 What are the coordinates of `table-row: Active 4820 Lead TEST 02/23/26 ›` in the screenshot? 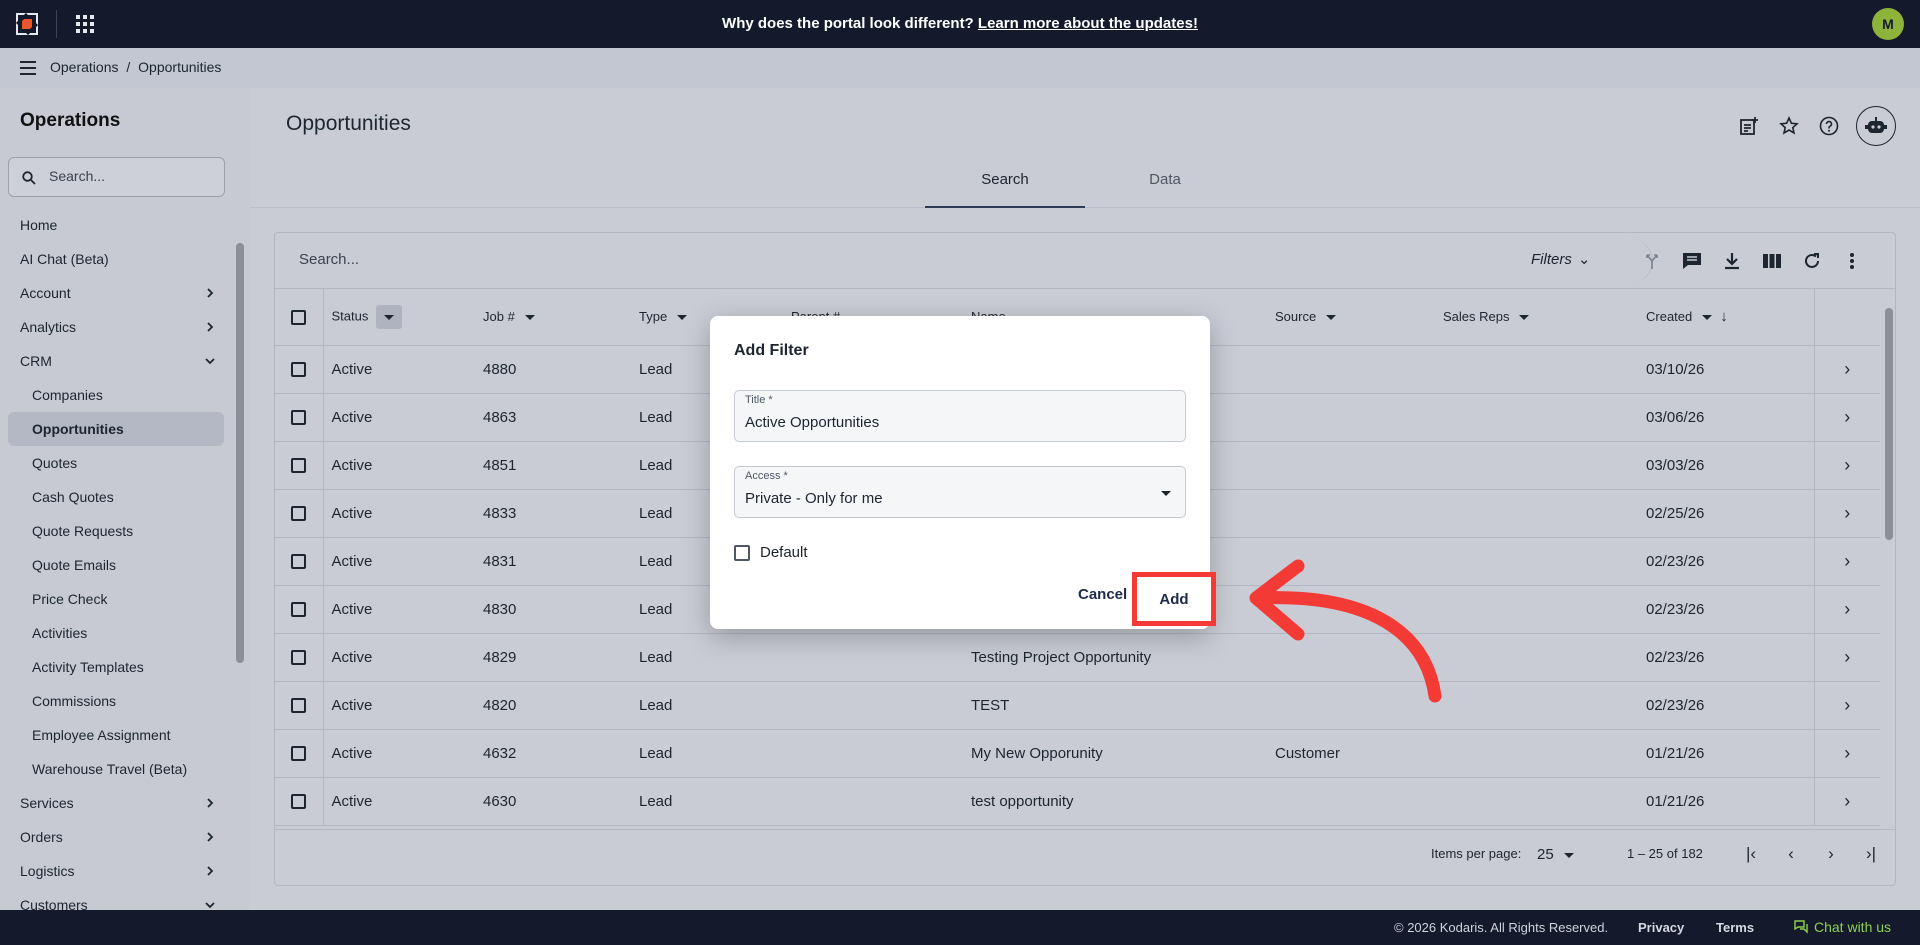 It's located at (1077, 705).